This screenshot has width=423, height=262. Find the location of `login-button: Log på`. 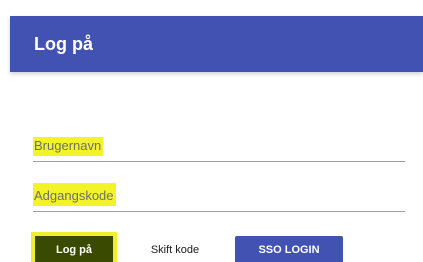

login-button: Log på is located at coordinates (74, 249).